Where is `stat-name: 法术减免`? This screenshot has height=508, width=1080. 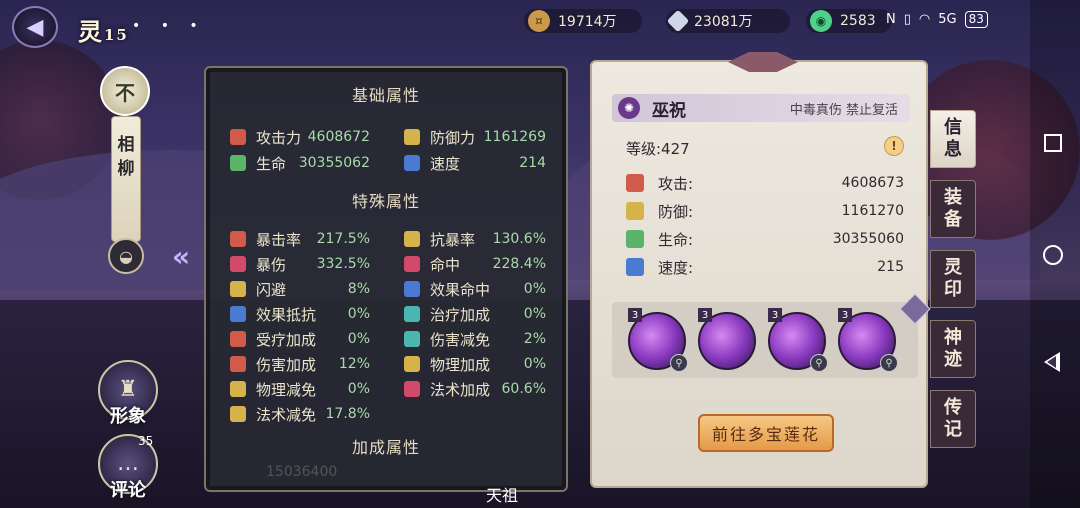 stat-name: 法术减免 is located at coordinates (286, 414).